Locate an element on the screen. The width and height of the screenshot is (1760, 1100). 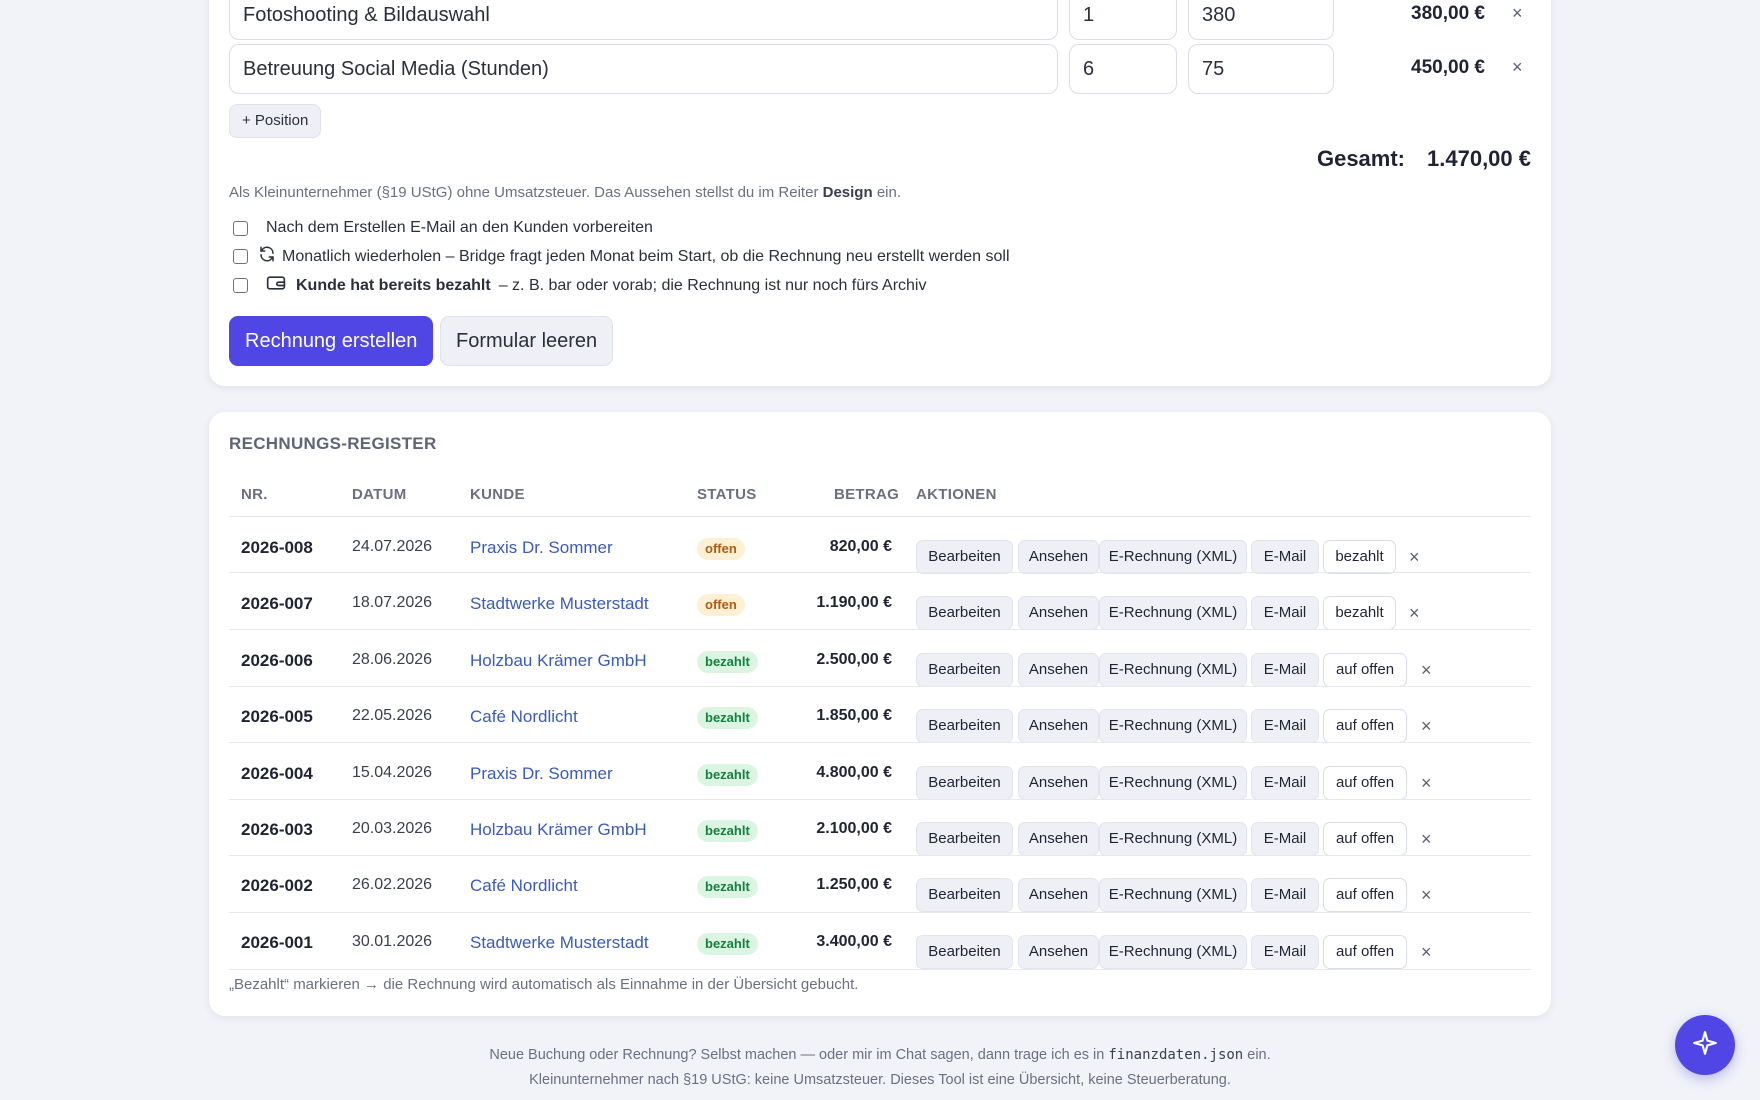
status-badge: bezahlt is located at coordinates (727, 831).